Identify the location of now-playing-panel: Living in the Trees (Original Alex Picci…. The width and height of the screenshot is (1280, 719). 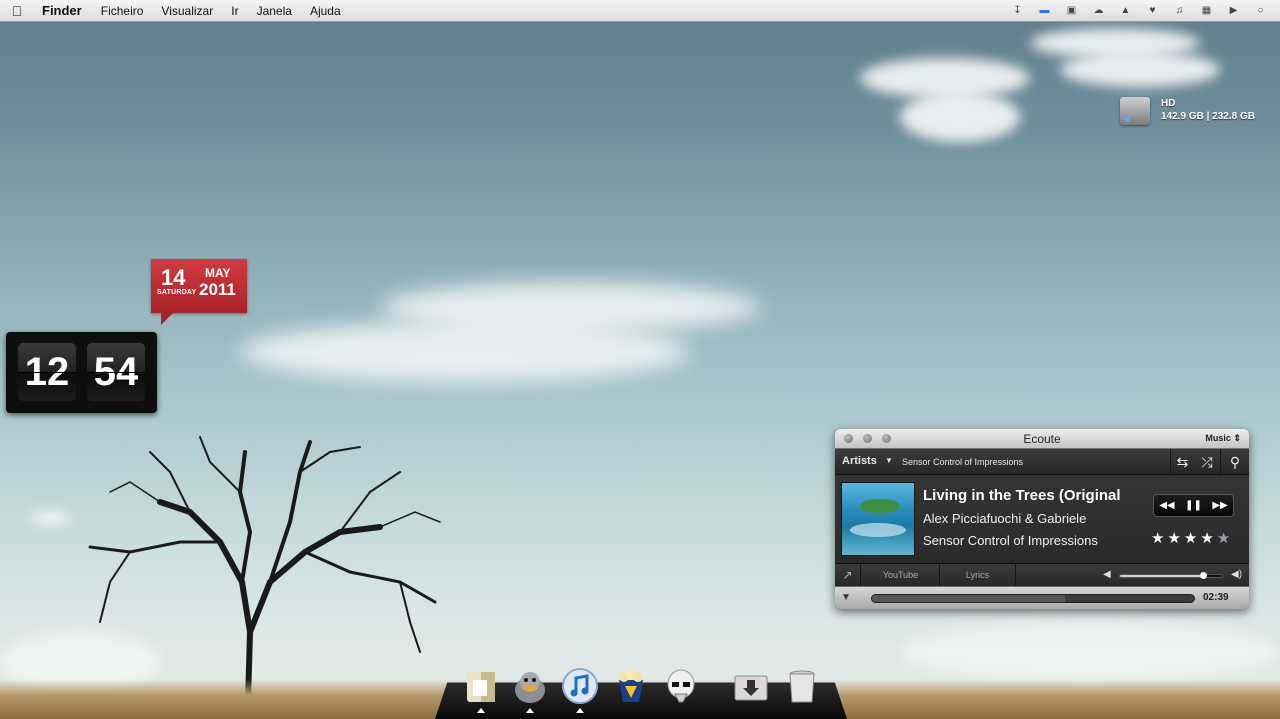
(1042, 519).